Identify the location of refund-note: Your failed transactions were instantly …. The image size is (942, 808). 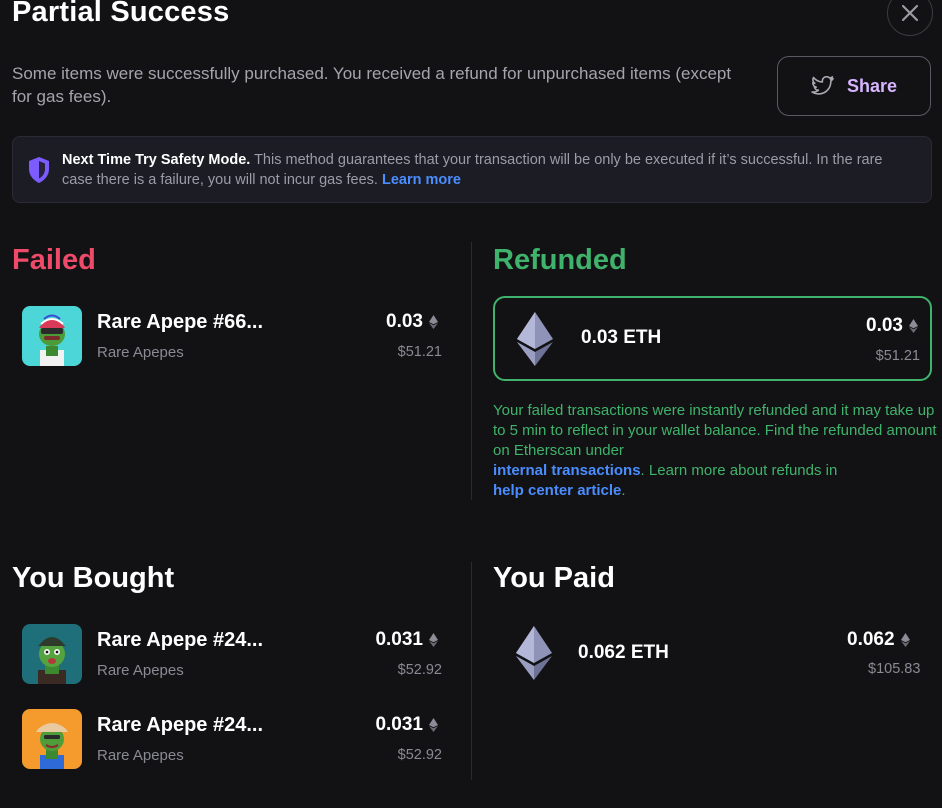
(715, 451).